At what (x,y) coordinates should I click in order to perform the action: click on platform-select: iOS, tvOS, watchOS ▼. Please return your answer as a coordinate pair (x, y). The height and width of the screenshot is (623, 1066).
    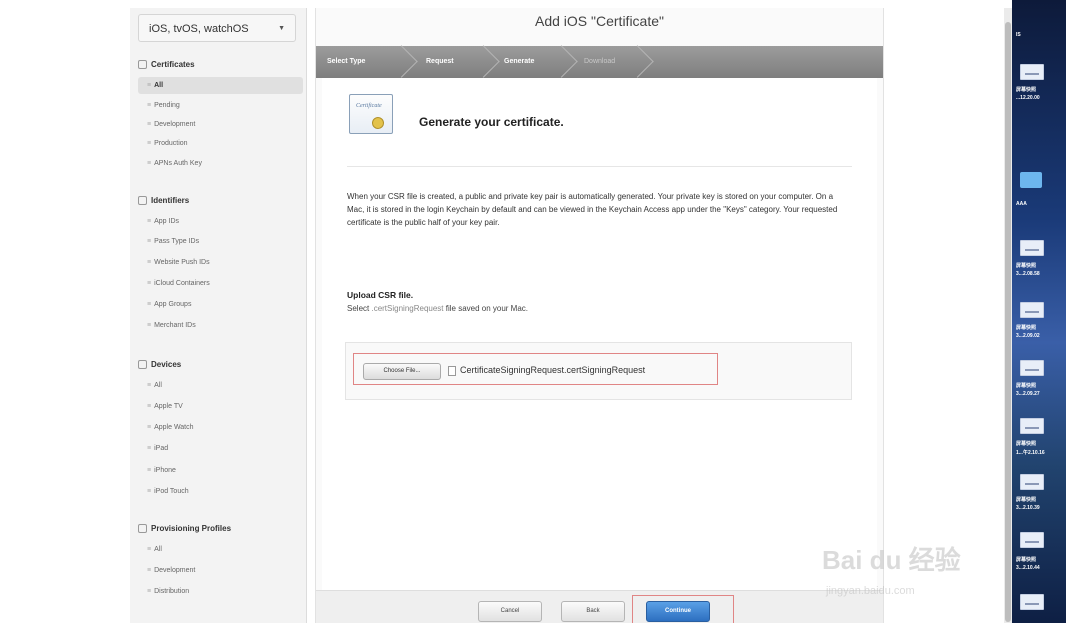
    Looking at the image, I should click on (217, 28).